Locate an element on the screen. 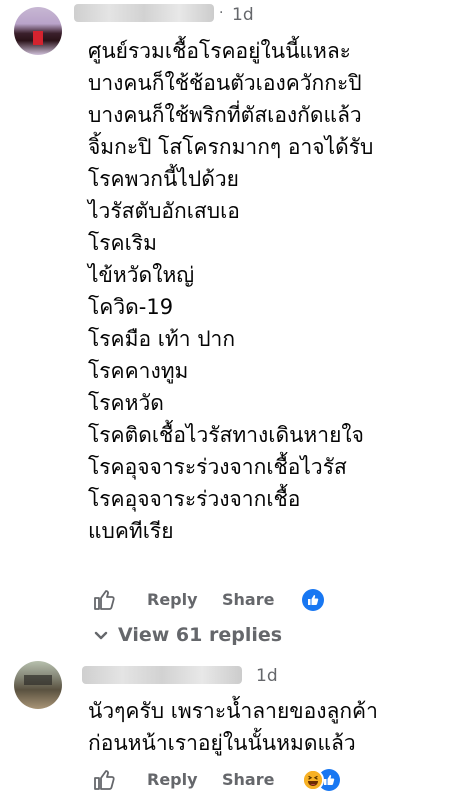 This screenshot has width=470, height=800. comment-line: โรคมือ เท้า ปาก is located at coordinates (162, 339).